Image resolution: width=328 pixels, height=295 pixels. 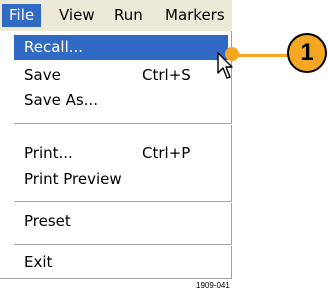 What do you see at coordinates (22, 15) in the screenshot?
I see `menu-file: File` at bounding box center [22, 15].